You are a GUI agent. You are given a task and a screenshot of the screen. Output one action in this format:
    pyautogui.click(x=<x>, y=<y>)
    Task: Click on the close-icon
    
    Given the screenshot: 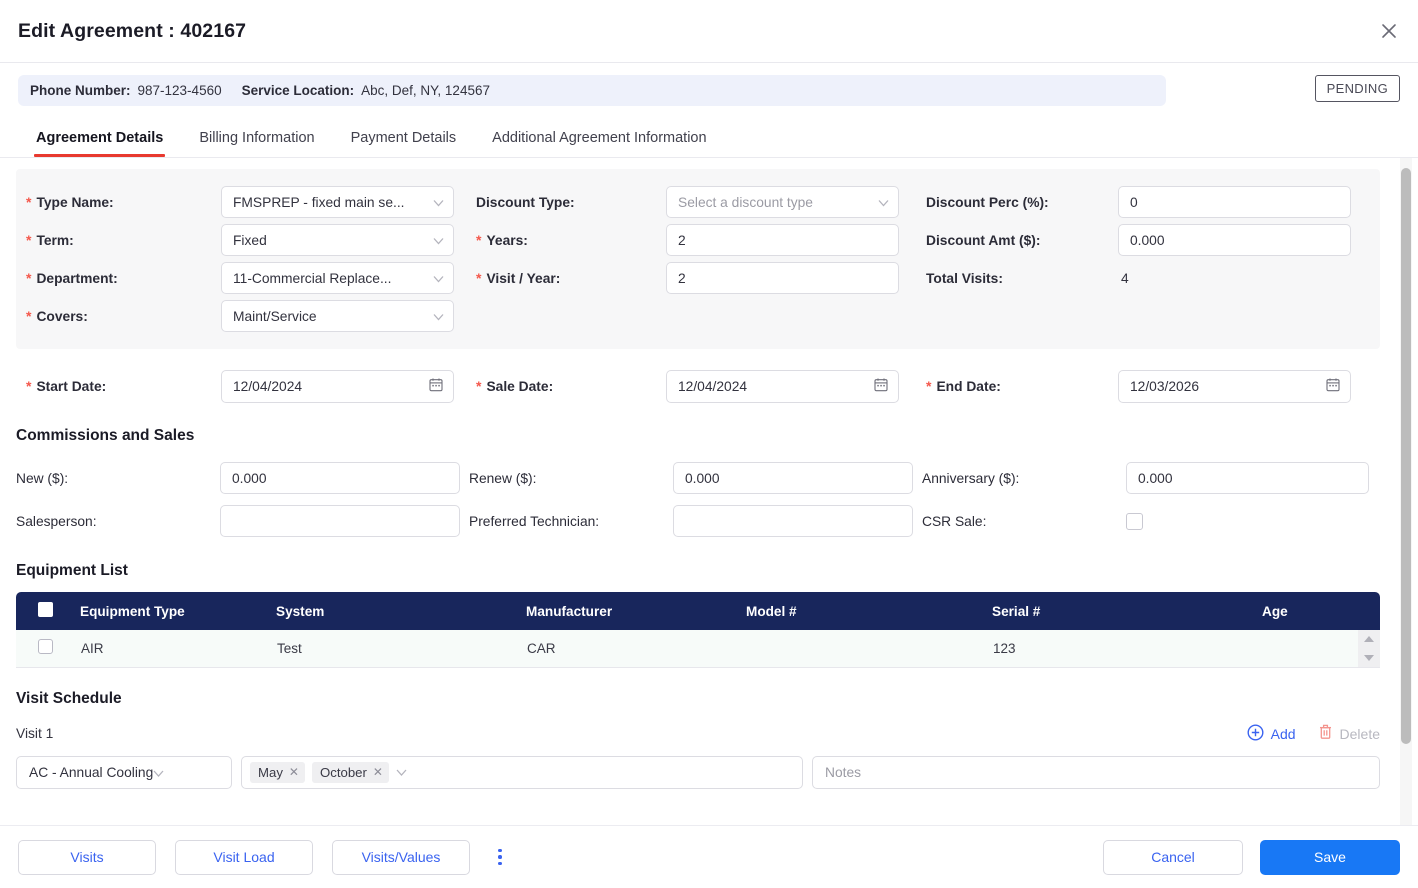 What is the action you would take?
    pyautogui.click(x=1389, y=31)
    